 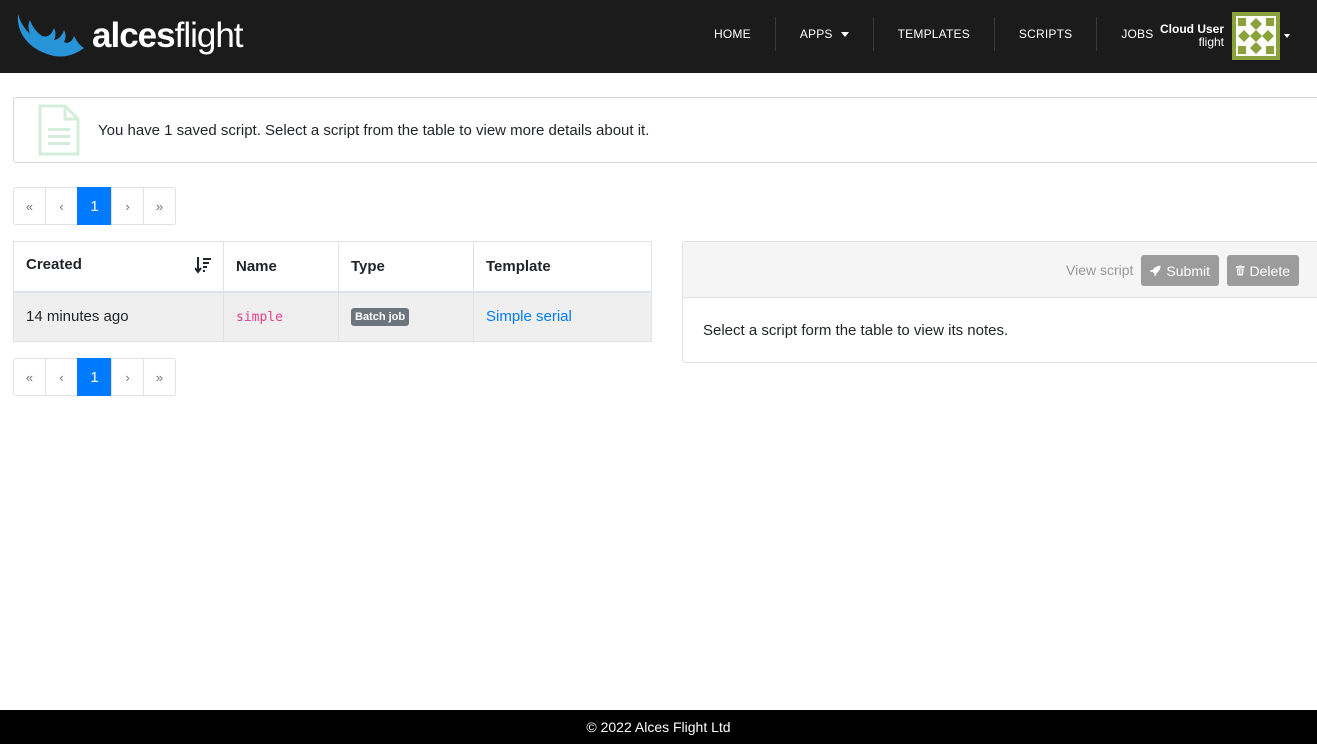 I want to click on rocket-icon, so click(x=1155, y=271).